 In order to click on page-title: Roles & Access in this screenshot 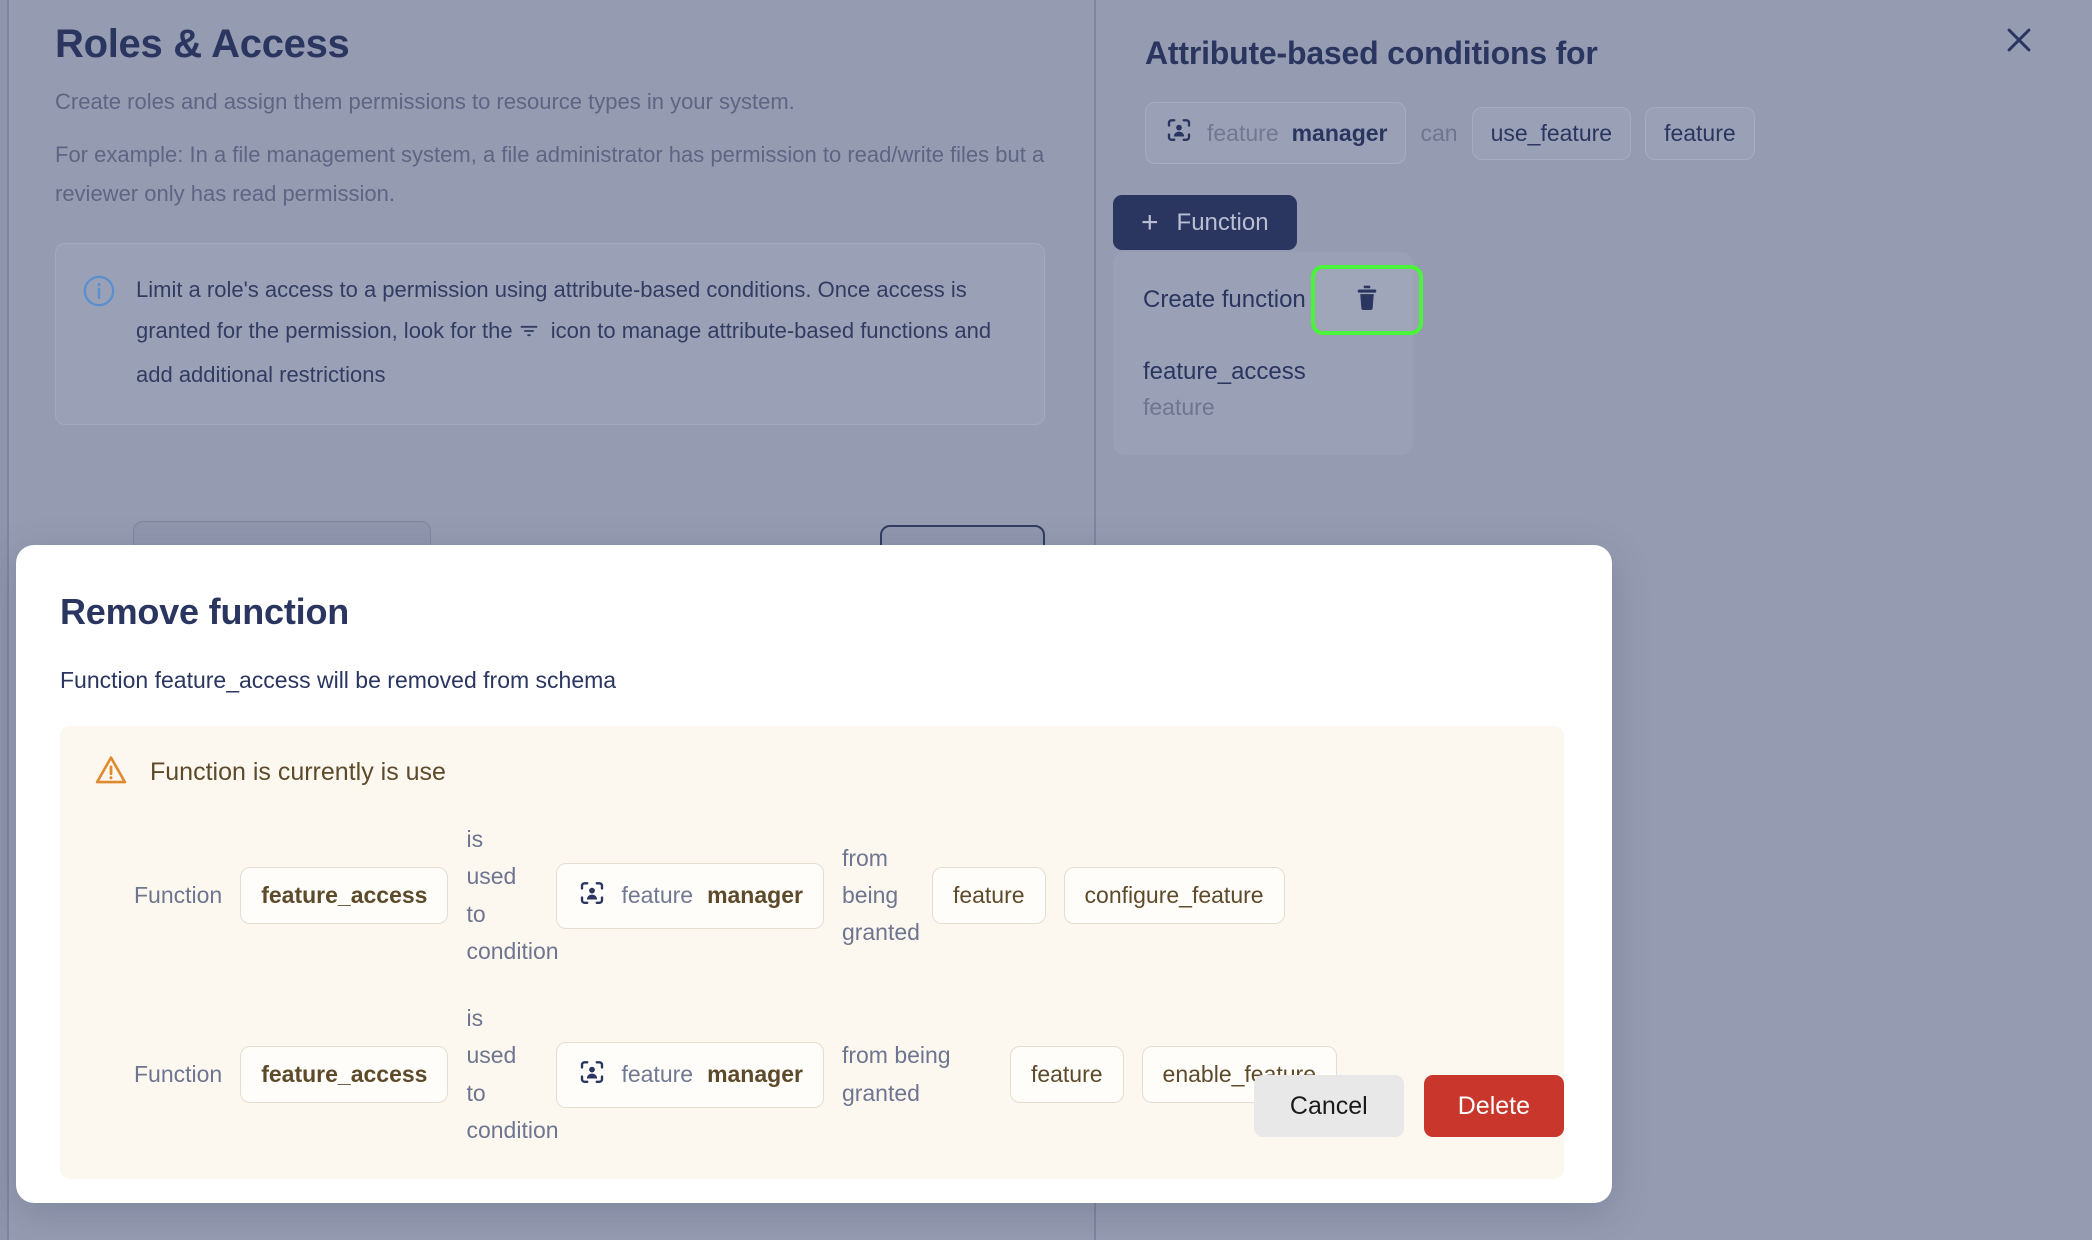, I will do `click(202, 44)`.